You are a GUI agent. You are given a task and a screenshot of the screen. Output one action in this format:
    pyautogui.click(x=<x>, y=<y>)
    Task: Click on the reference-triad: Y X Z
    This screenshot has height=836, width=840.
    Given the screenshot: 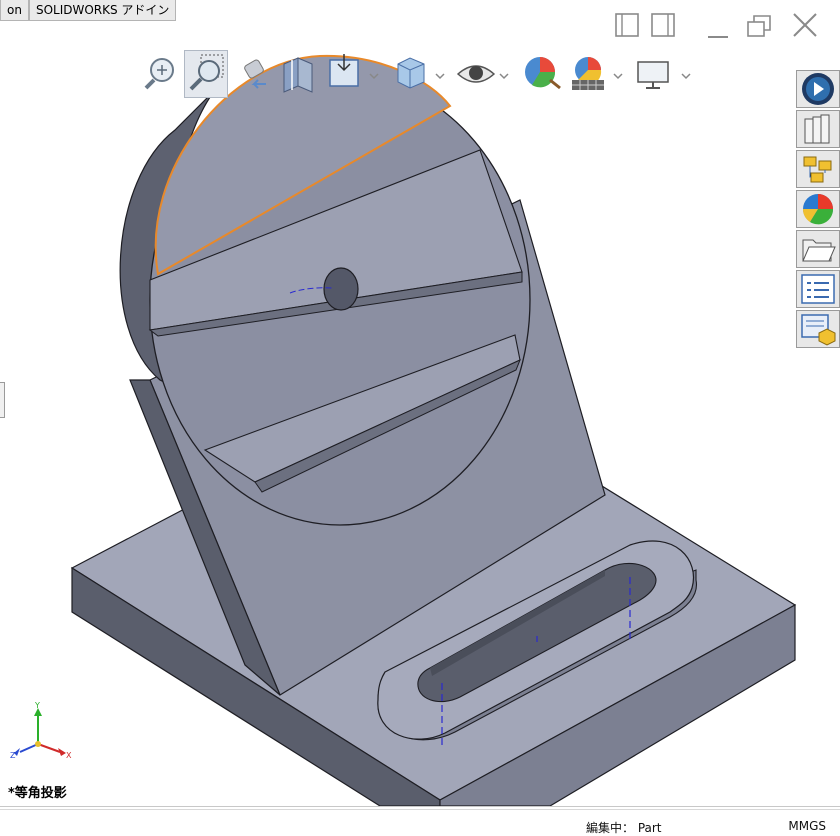 What is the action you would take?
    pyautogui.click(x=42, y=733)
    